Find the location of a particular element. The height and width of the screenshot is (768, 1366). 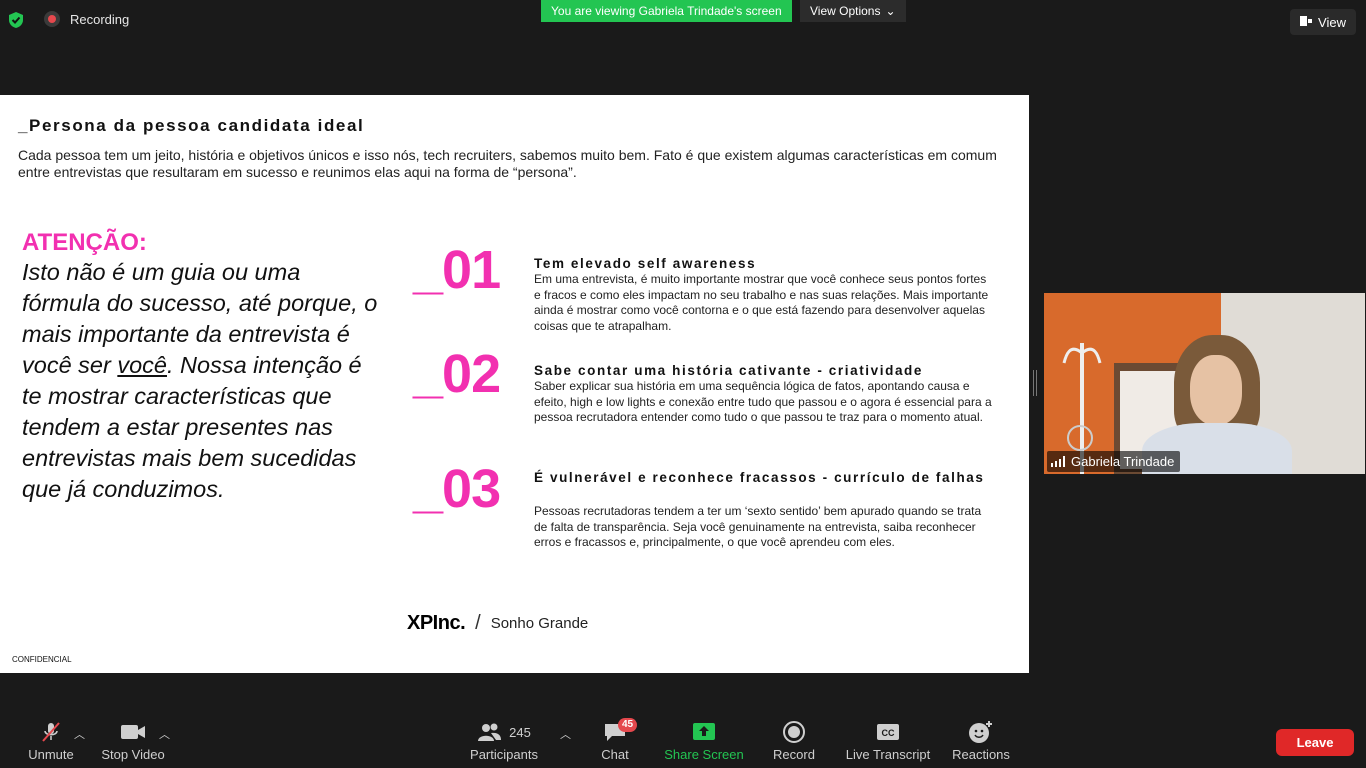

view-button: View is located at coordinates (1323, 22).